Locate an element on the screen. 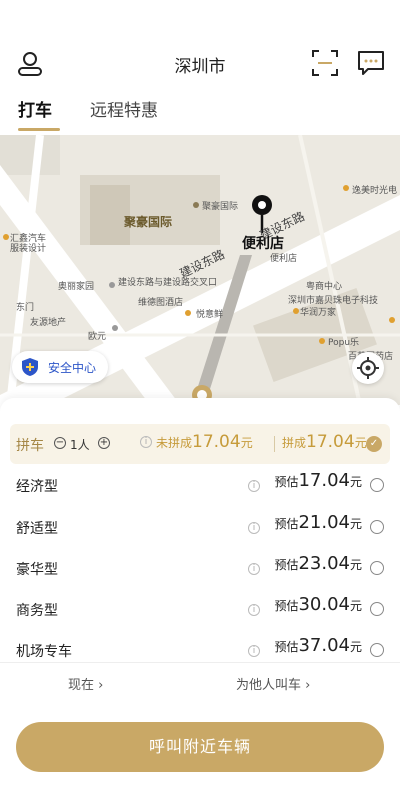 The image size is (400, 800). price-value: 30.04 is located at coordinates (324, 604).